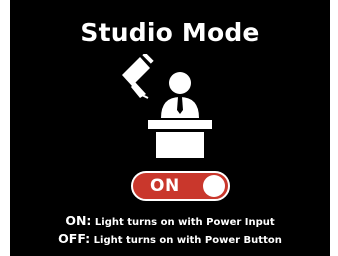  Describe the element at coordinates (78, 220) in the screenshot. I see `on-key: ON:` at that location.